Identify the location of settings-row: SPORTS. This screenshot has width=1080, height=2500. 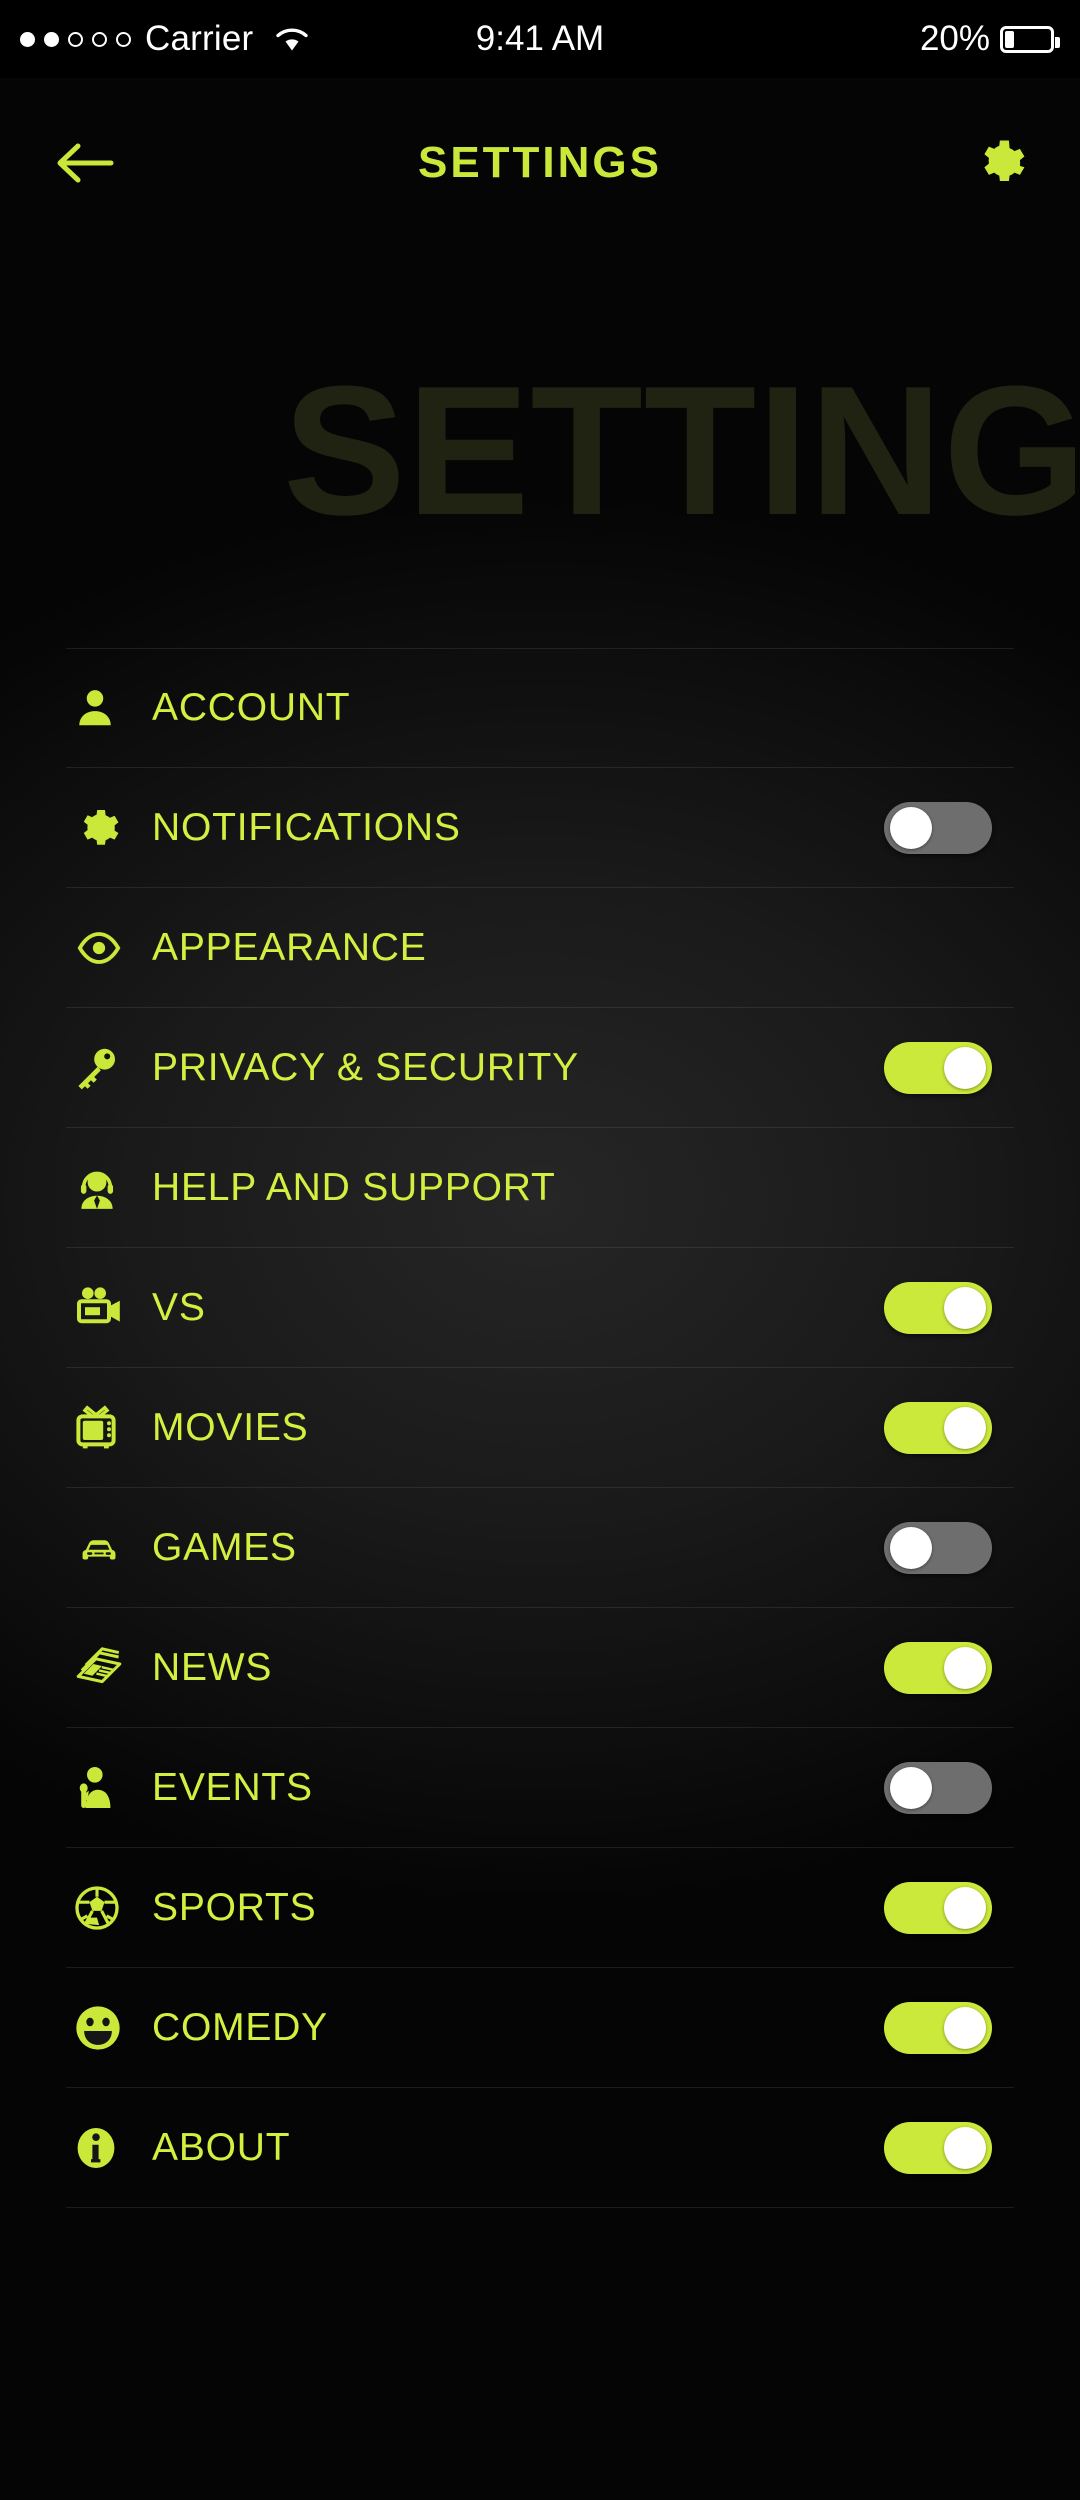
(540, 1908).